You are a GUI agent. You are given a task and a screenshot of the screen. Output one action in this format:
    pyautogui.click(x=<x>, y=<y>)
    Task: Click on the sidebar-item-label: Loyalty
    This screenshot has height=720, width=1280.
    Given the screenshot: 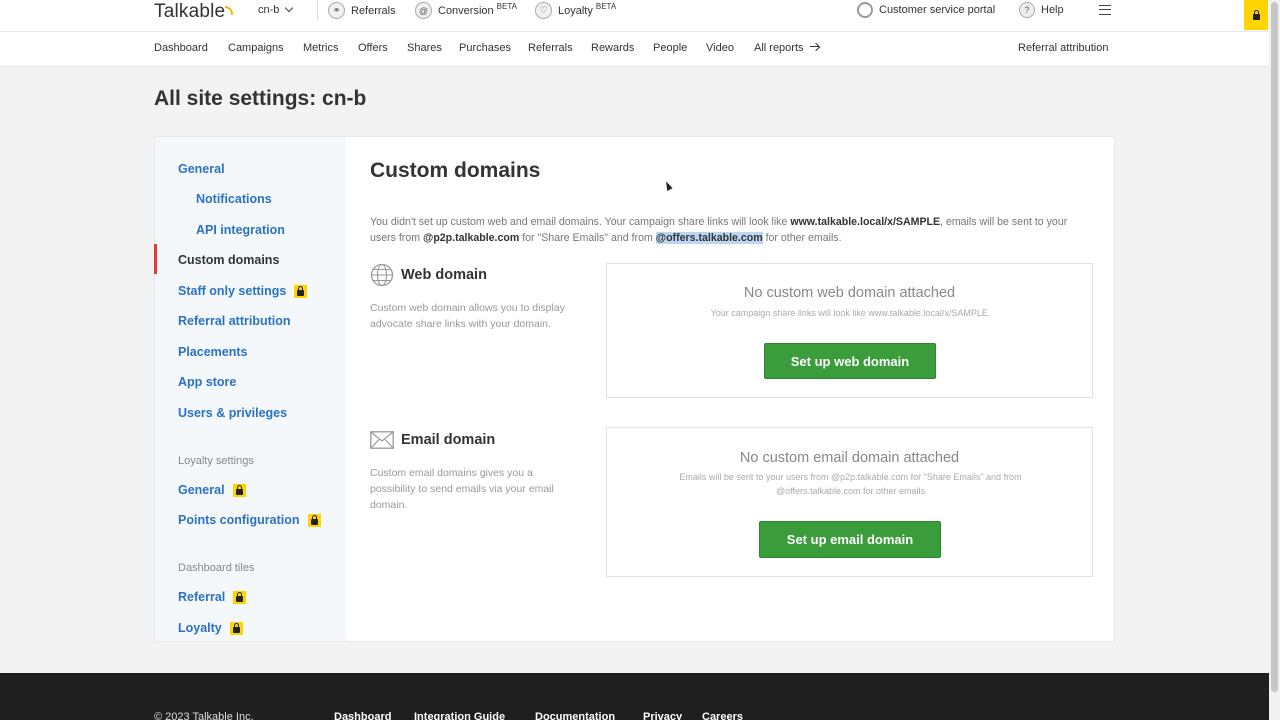 What is the action you would take?
    pyautogui.click(x=200, y=628)
    